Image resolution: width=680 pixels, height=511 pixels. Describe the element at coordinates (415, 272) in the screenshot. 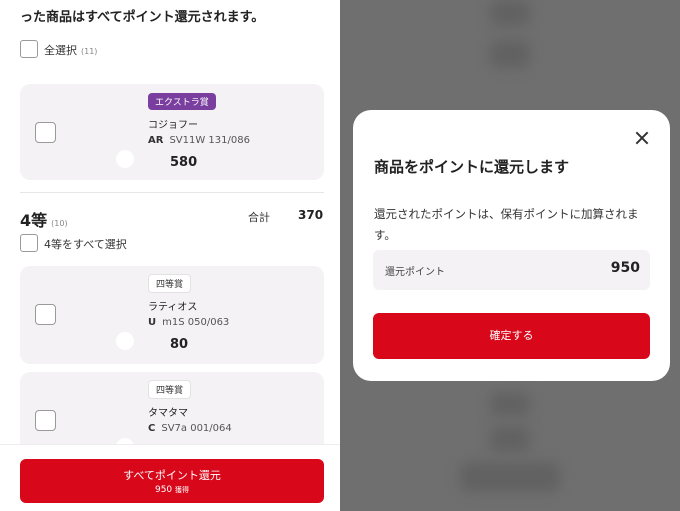

I see `redeem-points-label: 還元ポイント` at that location.